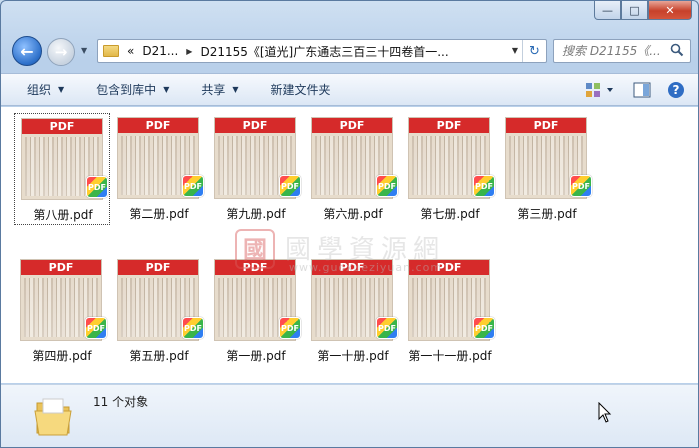 The image size is (699, 448). I want to click on toolbar-right-group: ?, so click(634, 90).